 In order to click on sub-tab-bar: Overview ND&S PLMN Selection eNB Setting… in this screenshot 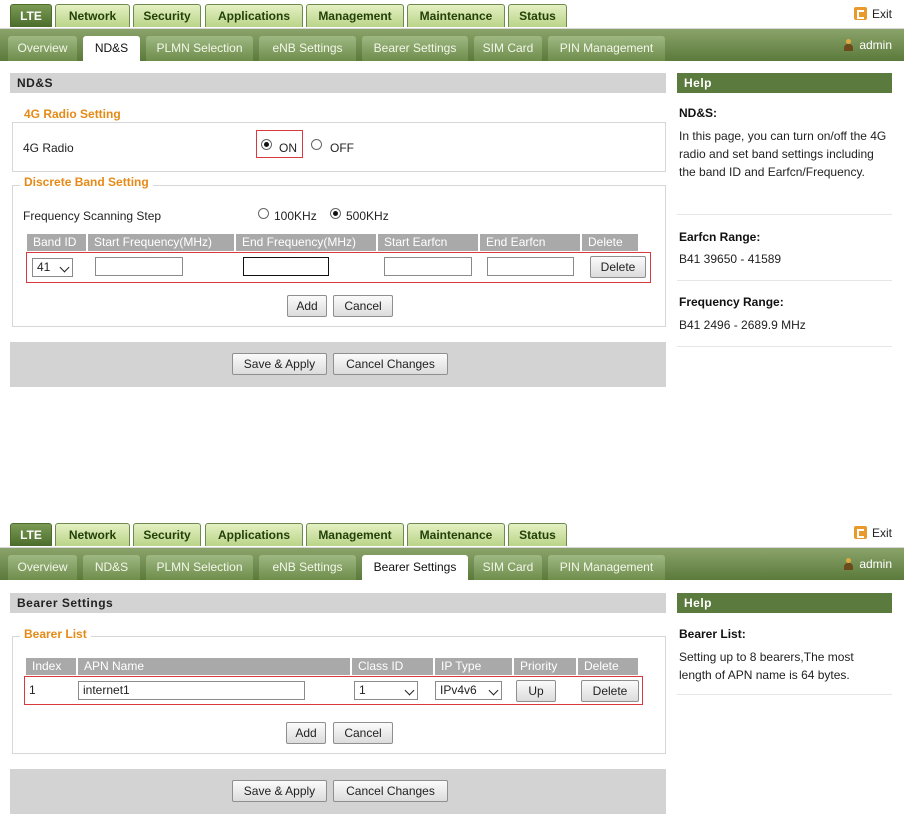, I will do `click(452, 45)`.